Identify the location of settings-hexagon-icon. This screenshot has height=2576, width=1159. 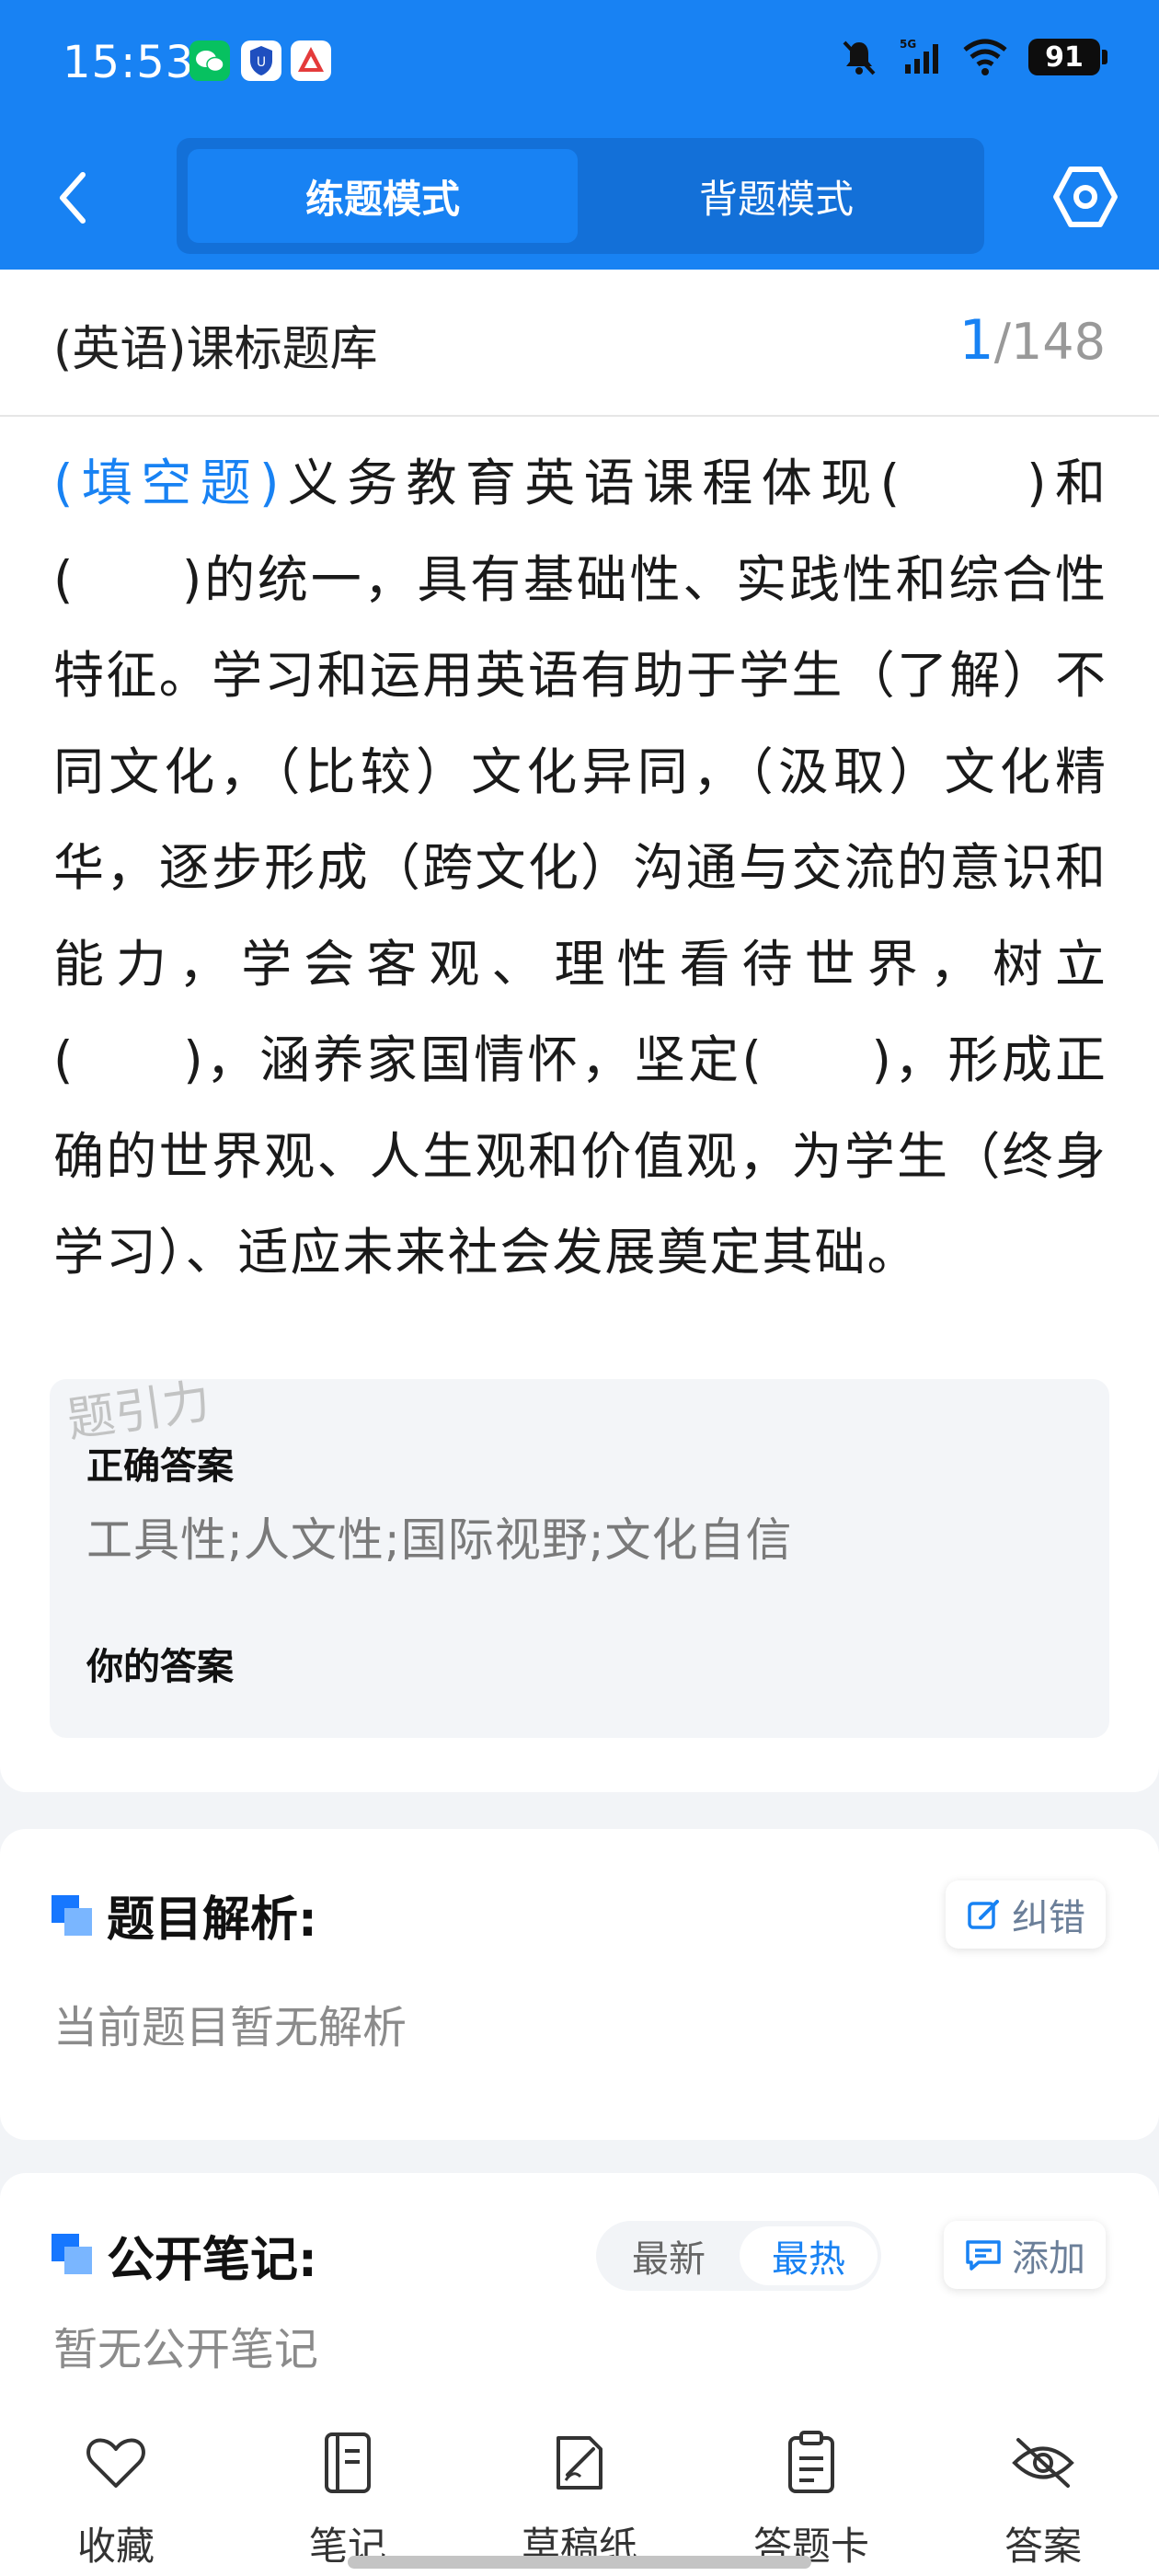
(1085, 197).